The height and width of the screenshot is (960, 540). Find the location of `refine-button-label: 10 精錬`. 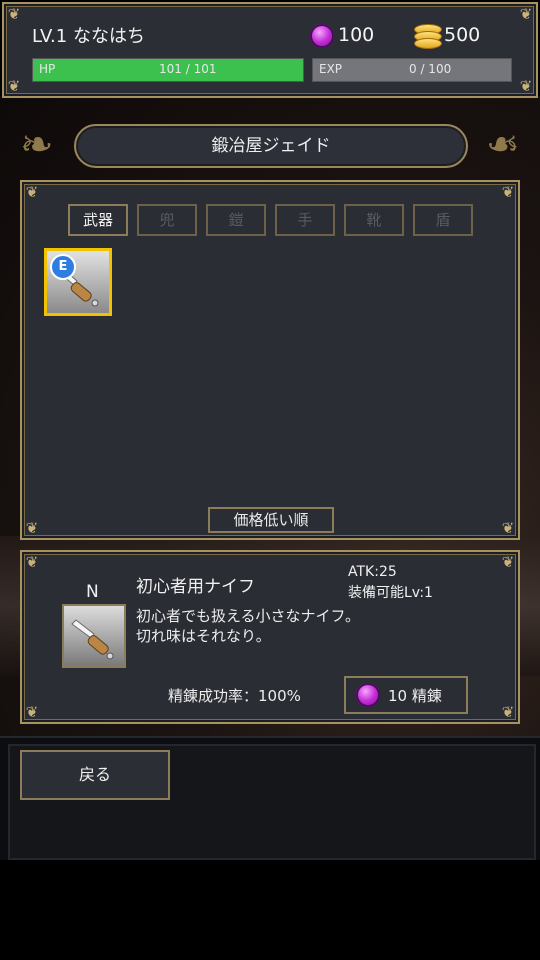

refine-button-label: 10 精錬 is located at coordinates (415, 696).